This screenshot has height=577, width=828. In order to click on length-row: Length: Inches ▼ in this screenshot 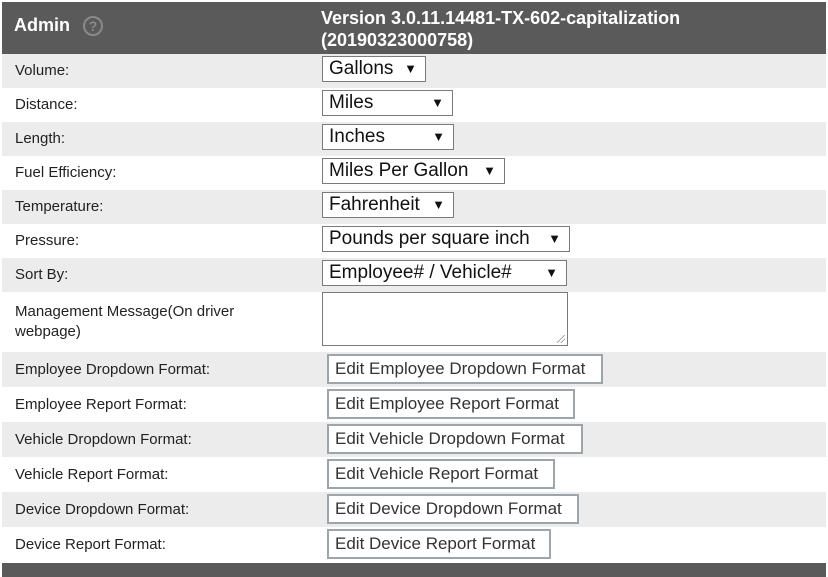, I will do `click(414, 139)`.